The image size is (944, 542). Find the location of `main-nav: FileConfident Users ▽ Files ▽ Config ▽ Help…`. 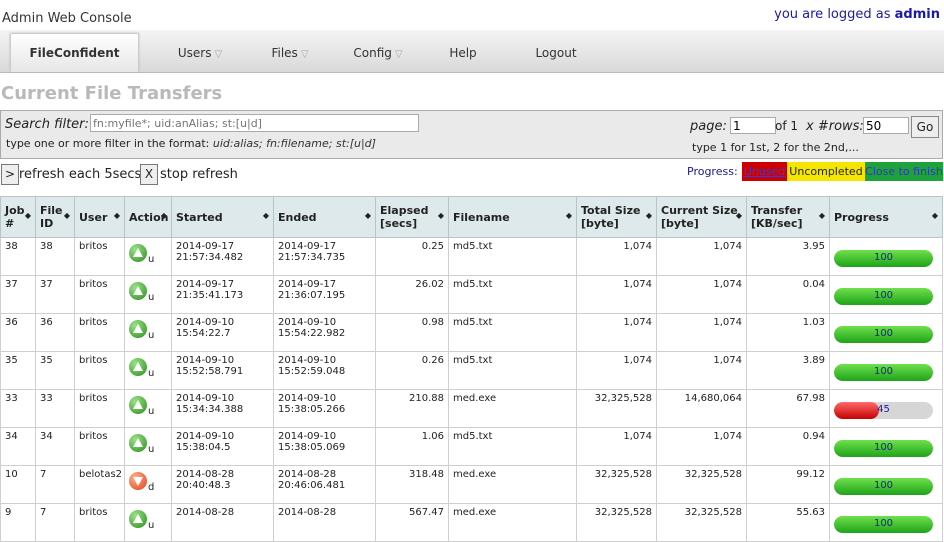

main-nav: FileConfident Users ▽ Files ▽ Config ▽ Help… is located at coordinates (472, 51).